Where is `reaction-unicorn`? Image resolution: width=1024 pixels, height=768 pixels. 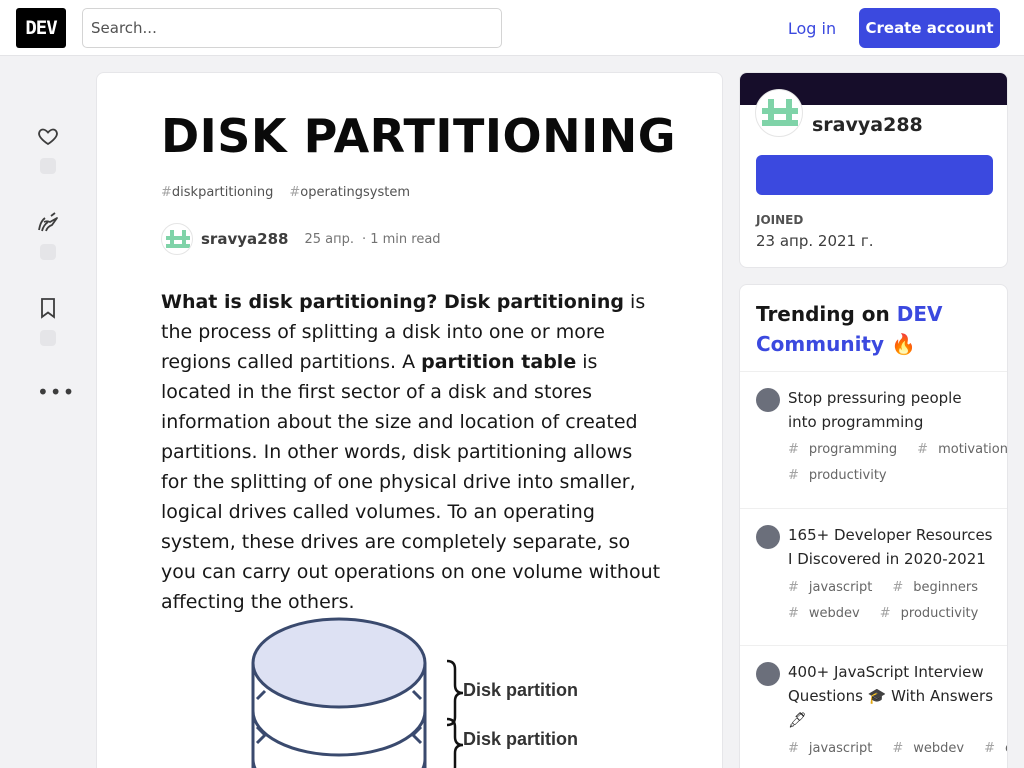 reaction-unicorn is located at coordinates (48, 235).